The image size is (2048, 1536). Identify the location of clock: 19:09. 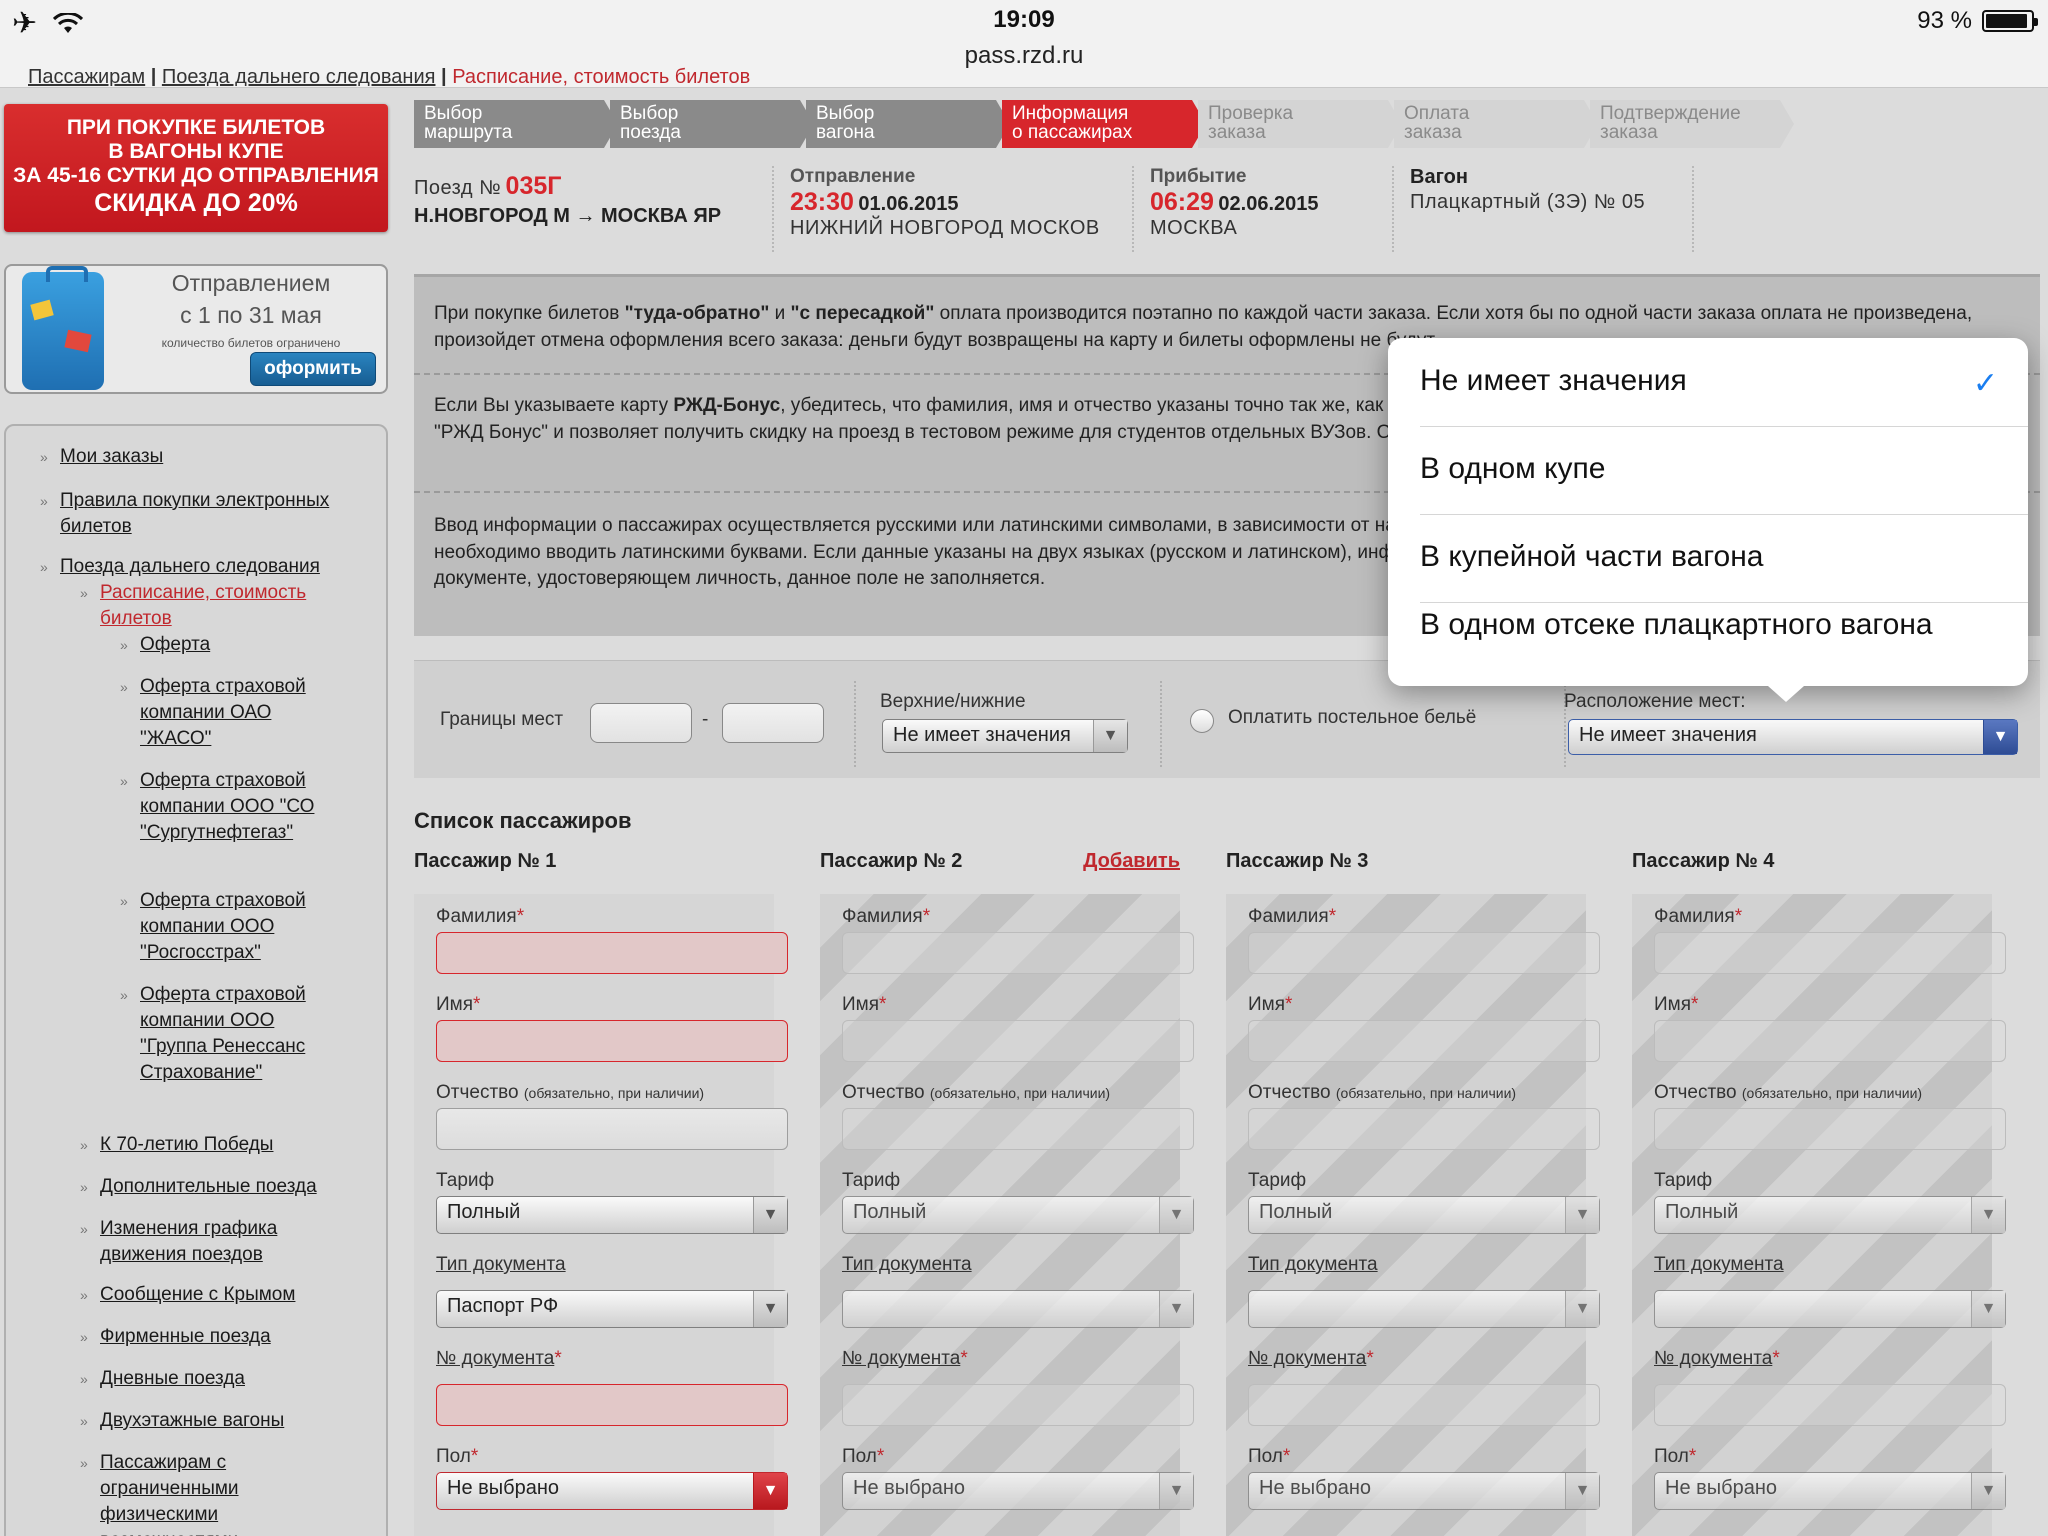
(1024, 19).